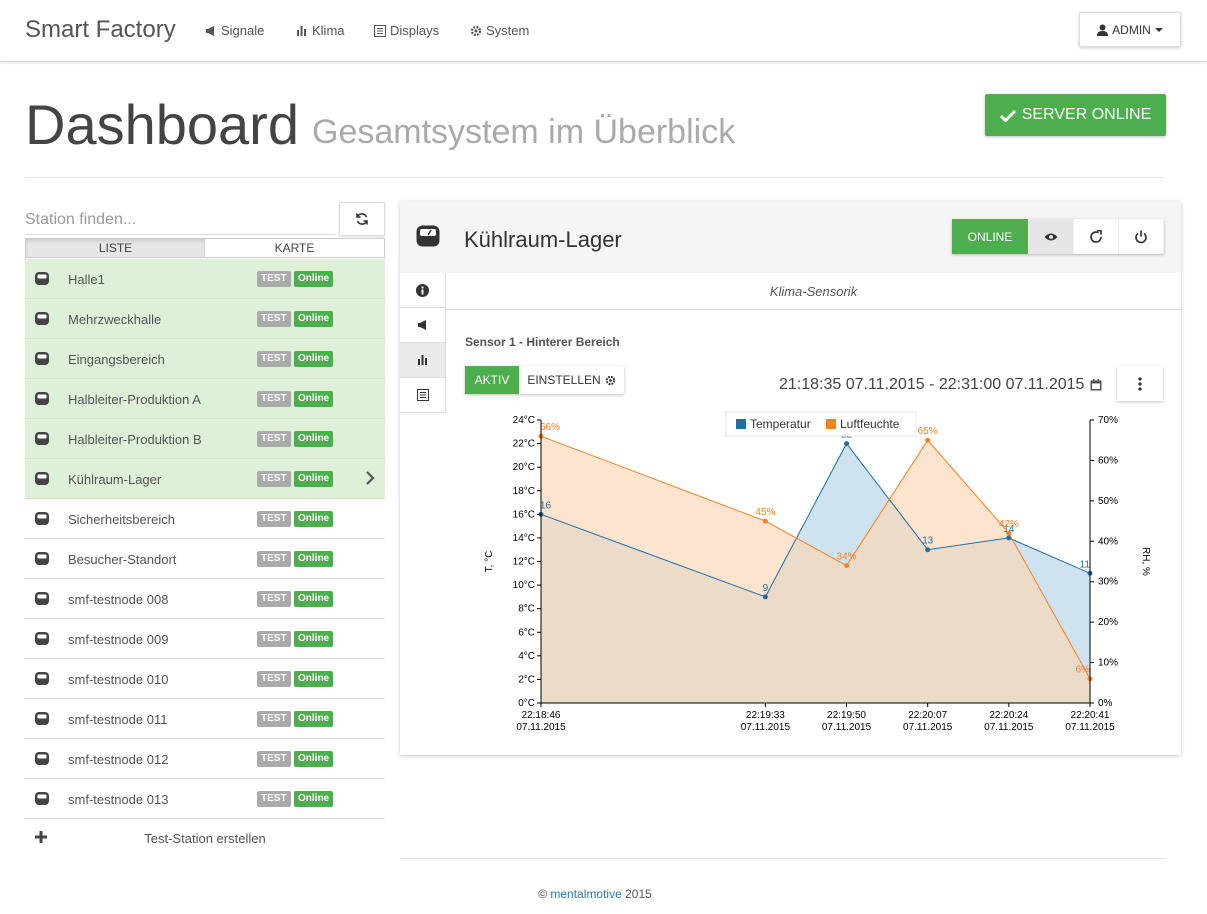  Describe the element at coordinates (766, 588) in the screenshot. I see `data-label: 9` at that location.